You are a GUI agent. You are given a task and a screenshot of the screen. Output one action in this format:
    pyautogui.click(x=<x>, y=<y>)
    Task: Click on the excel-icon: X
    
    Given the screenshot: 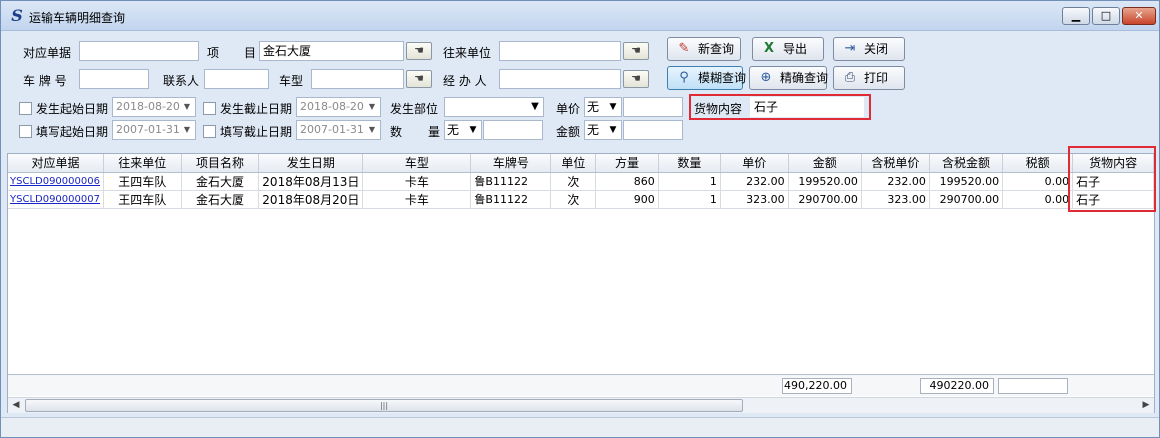 What is the action you would take?
    pyautogui.click(x=769, y=48)
    